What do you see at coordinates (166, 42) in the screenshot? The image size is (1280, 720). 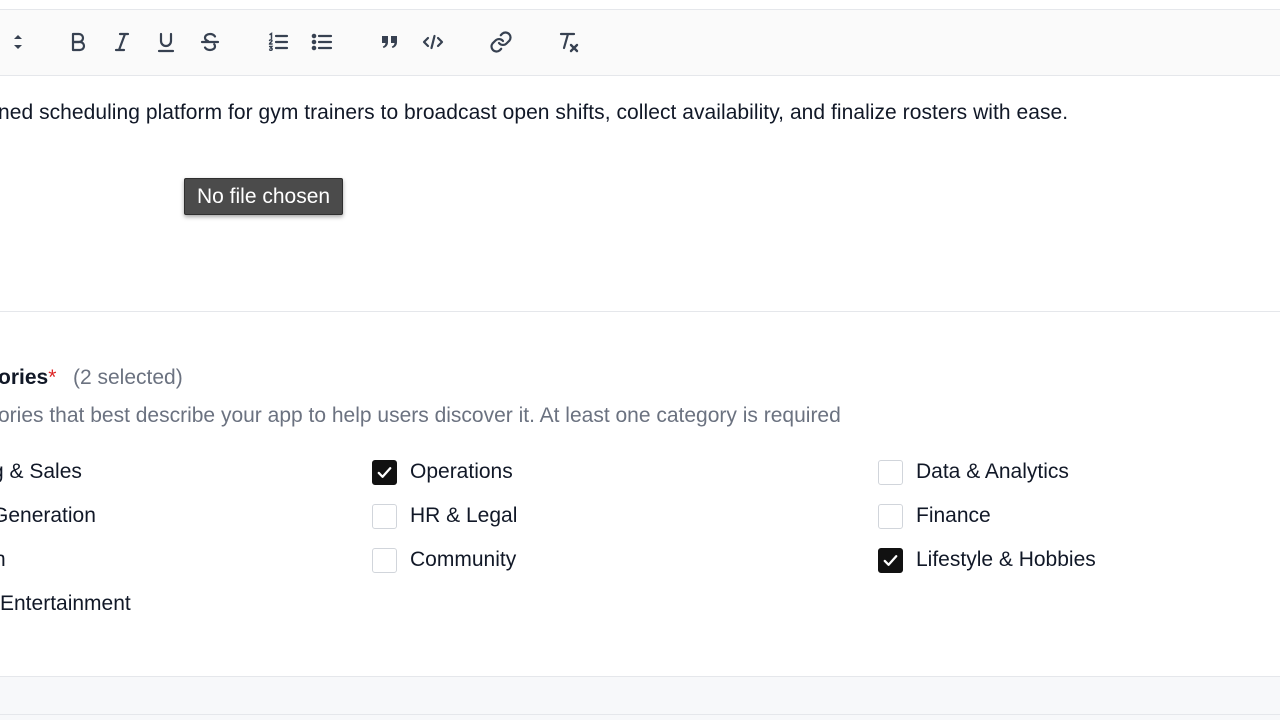 I see `underline-icon` at bounding box center [166, 42].